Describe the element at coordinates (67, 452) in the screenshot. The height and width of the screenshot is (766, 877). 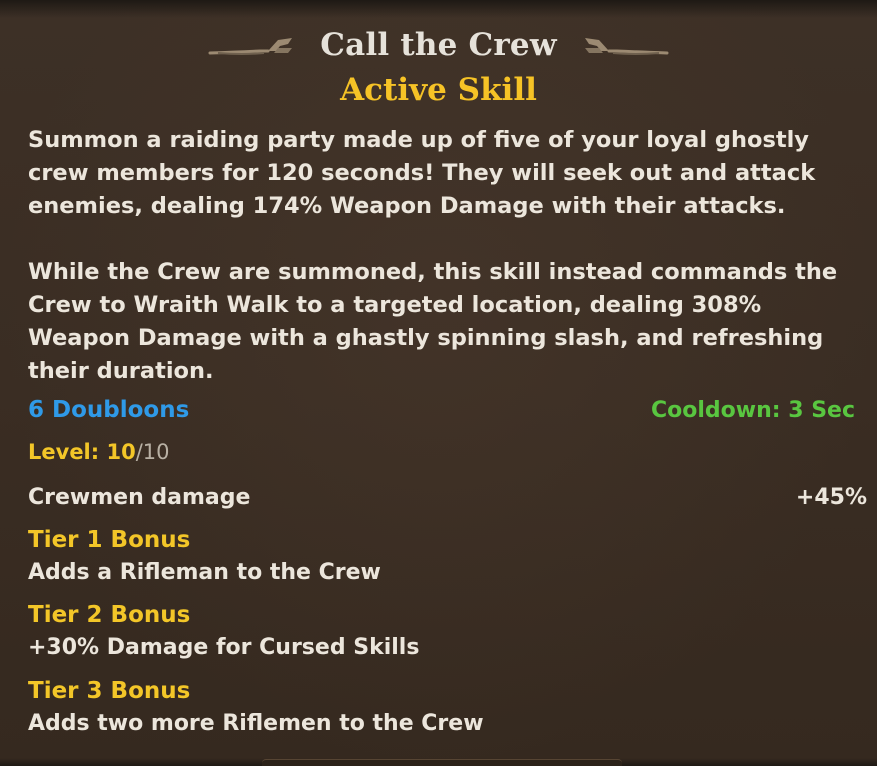
I see `level-label: Level:` at that location.